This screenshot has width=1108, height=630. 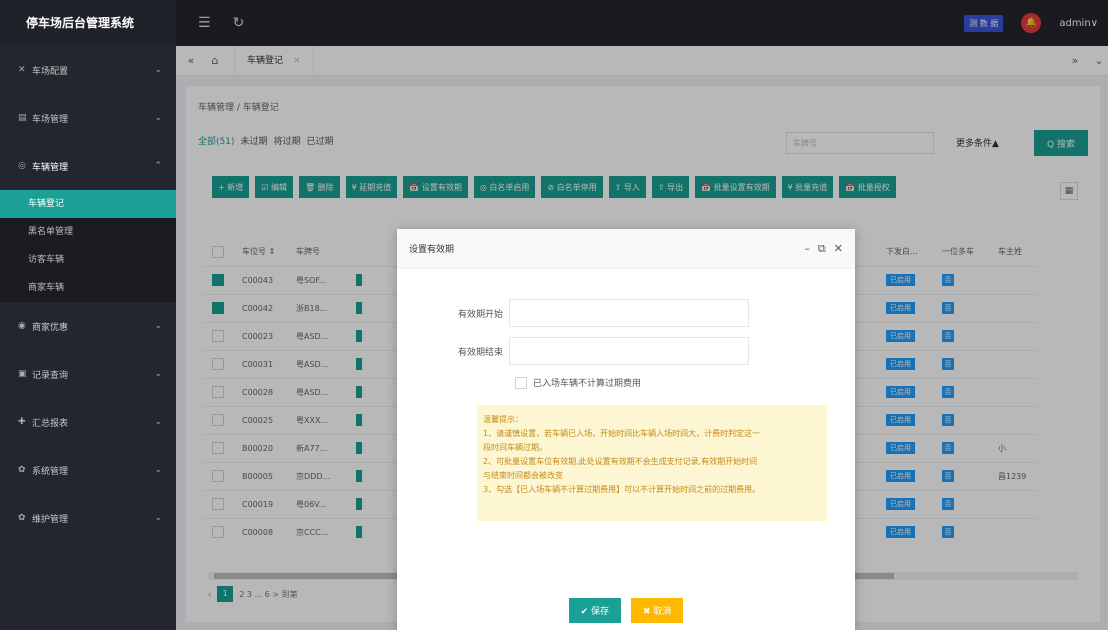 What do you see at coordinates (88, 204) in the screenshot?
I see `sidebar-subitem-vehicle-register: 车辆登记` at bounding box center [88, 204].